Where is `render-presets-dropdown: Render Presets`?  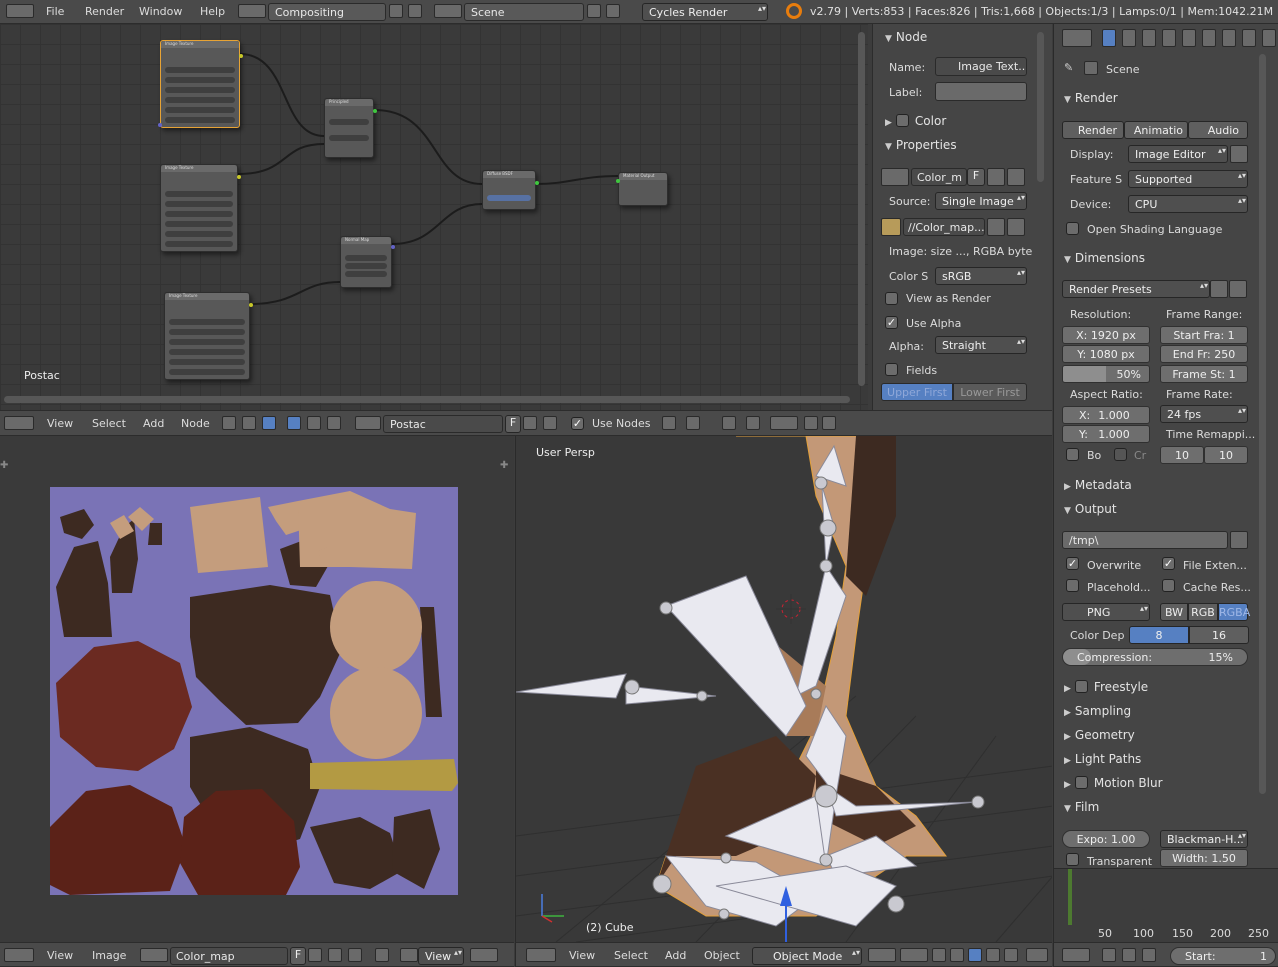
render-presets-dropdown: Render Presets is located at coordinates (1136, 289).